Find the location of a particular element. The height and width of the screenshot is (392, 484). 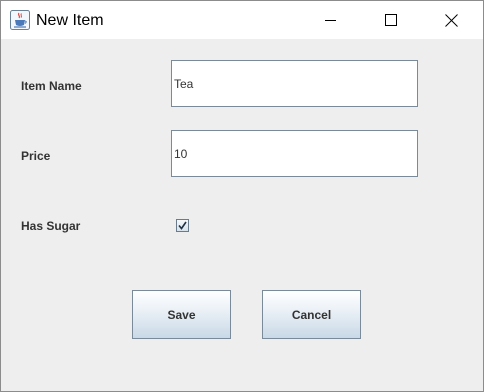

minimize-button is located at coordinates (331, 20).